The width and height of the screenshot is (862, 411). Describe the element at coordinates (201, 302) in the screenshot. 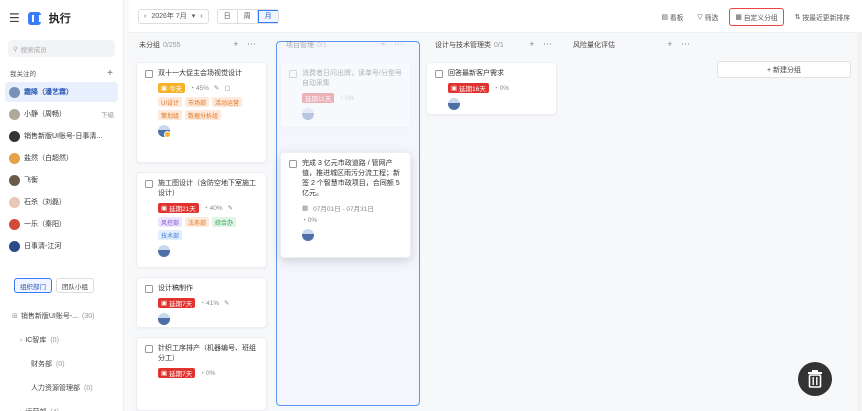

I see `task-card: 设计稿制作 ▣ 延期7天 ◔ 41% ✎` at that location.